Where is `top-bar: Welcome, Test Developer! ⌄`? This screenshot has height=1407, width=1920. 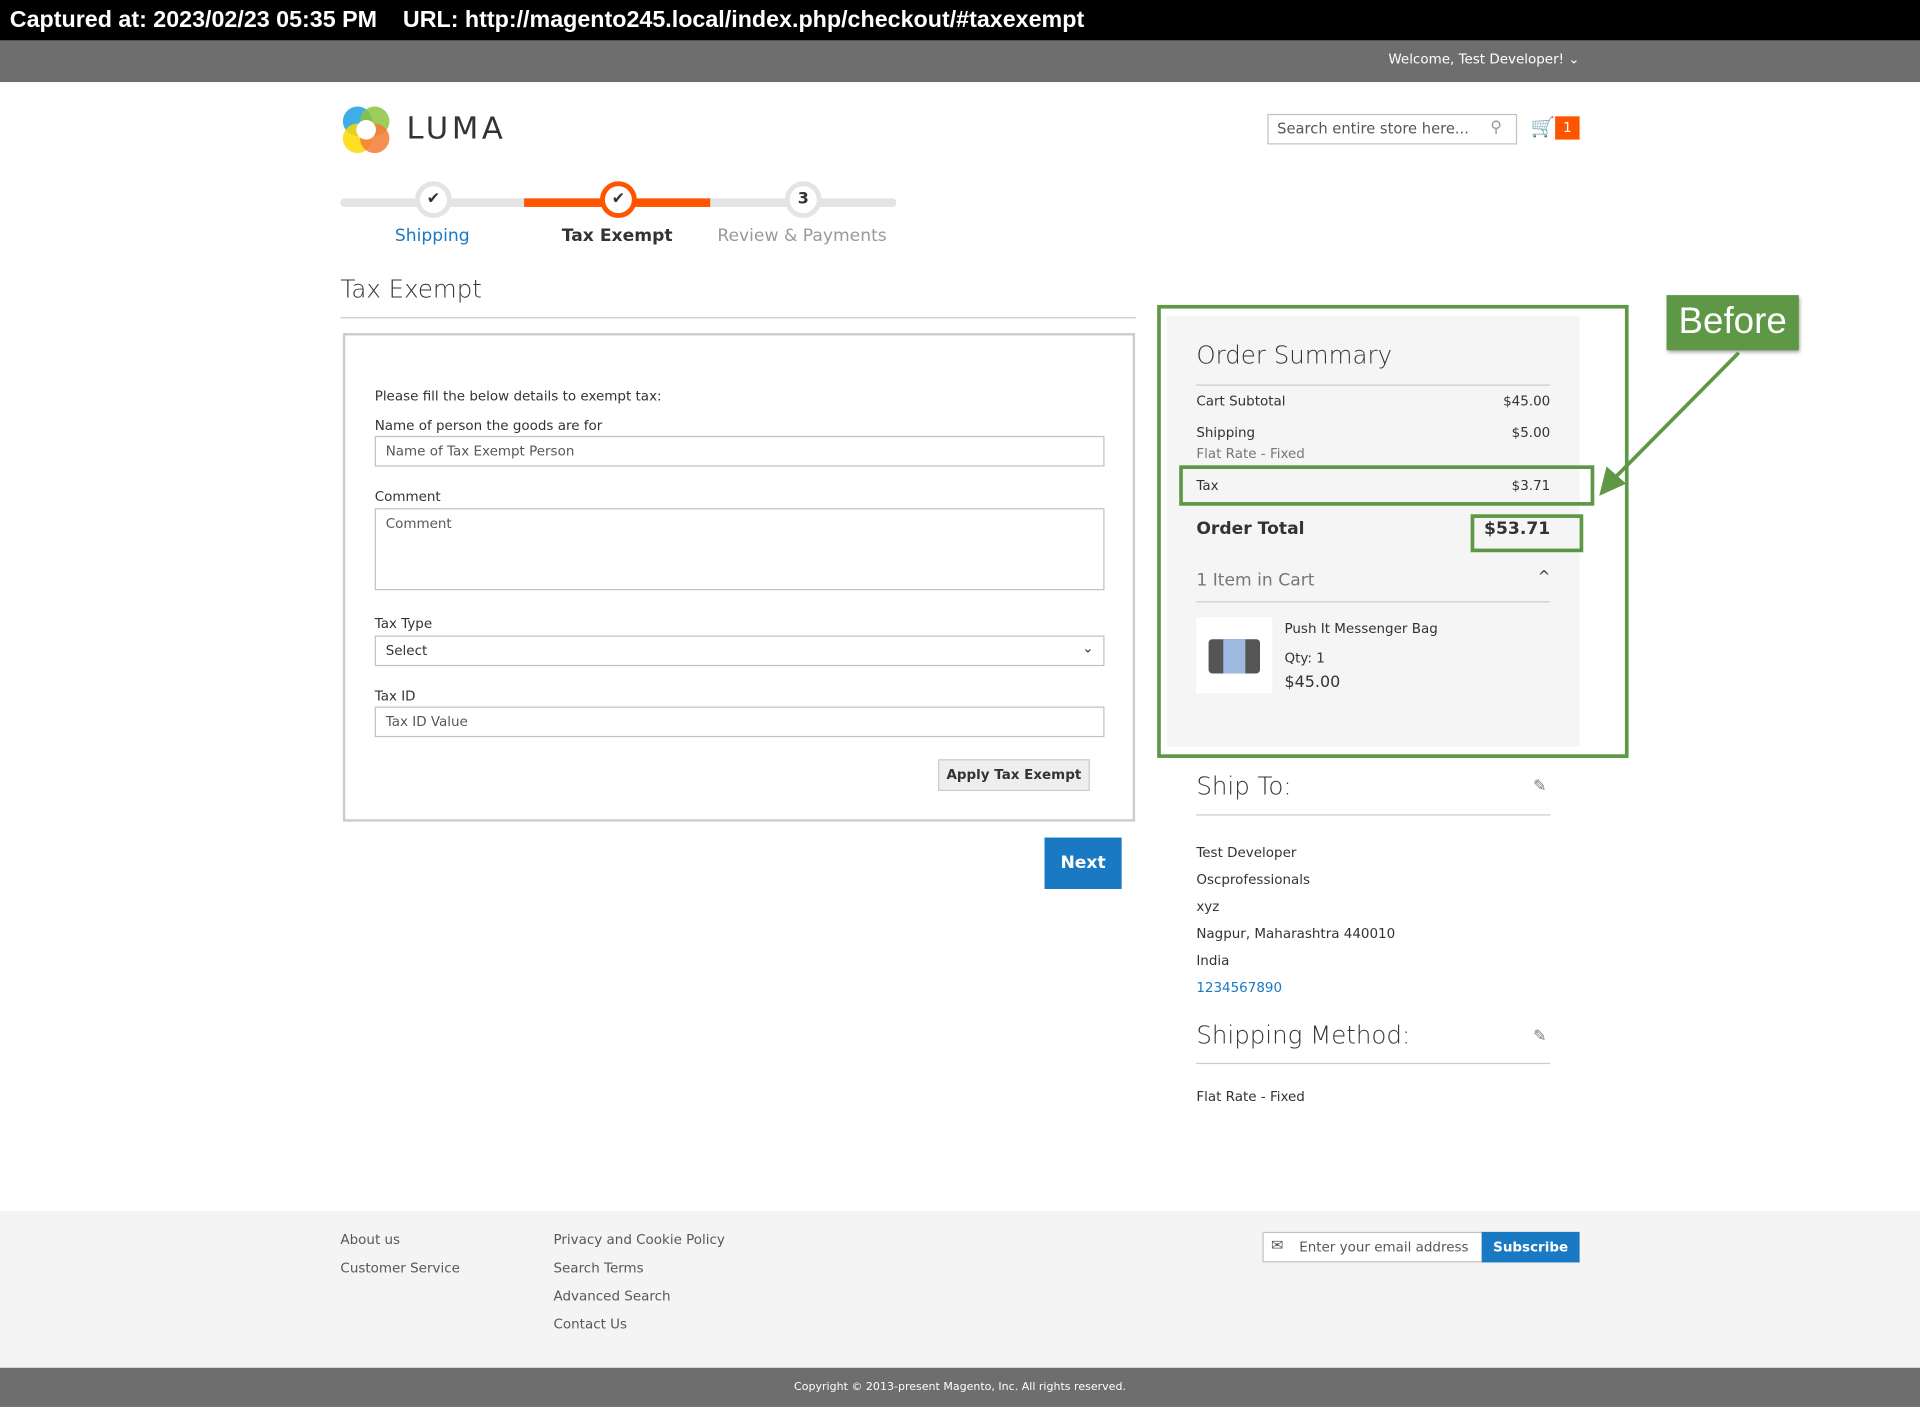 top-bar: Welcome, Test Developer! ⌄ is located at coordinates (960, 61).